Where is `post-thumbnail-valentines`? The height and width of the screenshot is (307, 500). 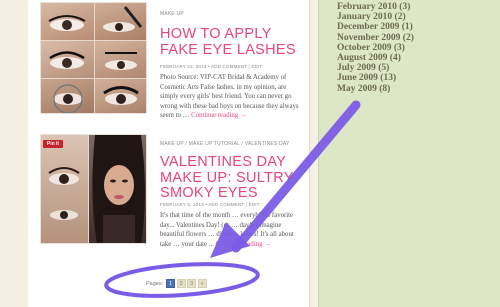 post-thumbnail-valentines is located at coordinates (93, 189).